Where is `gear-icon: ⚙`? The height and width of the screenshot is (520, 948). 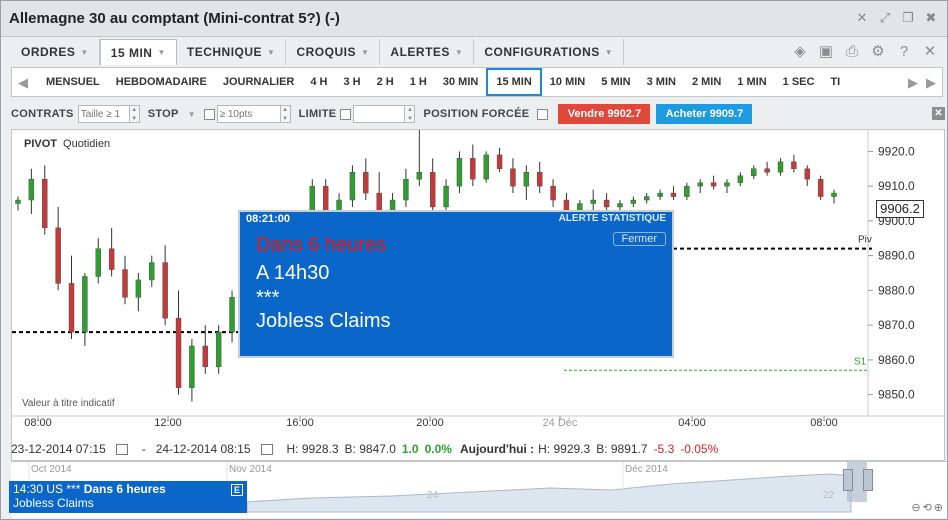
gear-icon: ⚙ is located at coordinates (878, 52).